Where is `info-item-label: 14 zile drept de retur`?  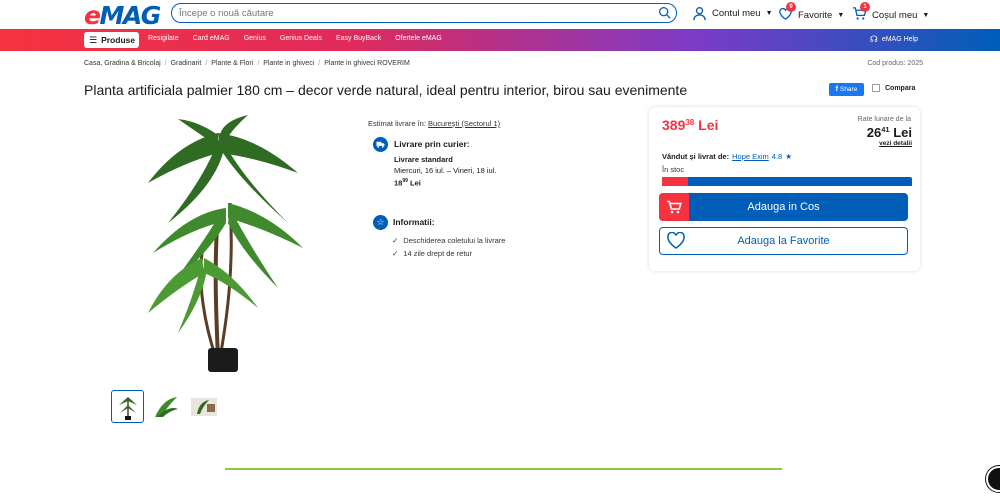 info-item-label: 14 zile drept de retur is located at coordinates (438, 253).